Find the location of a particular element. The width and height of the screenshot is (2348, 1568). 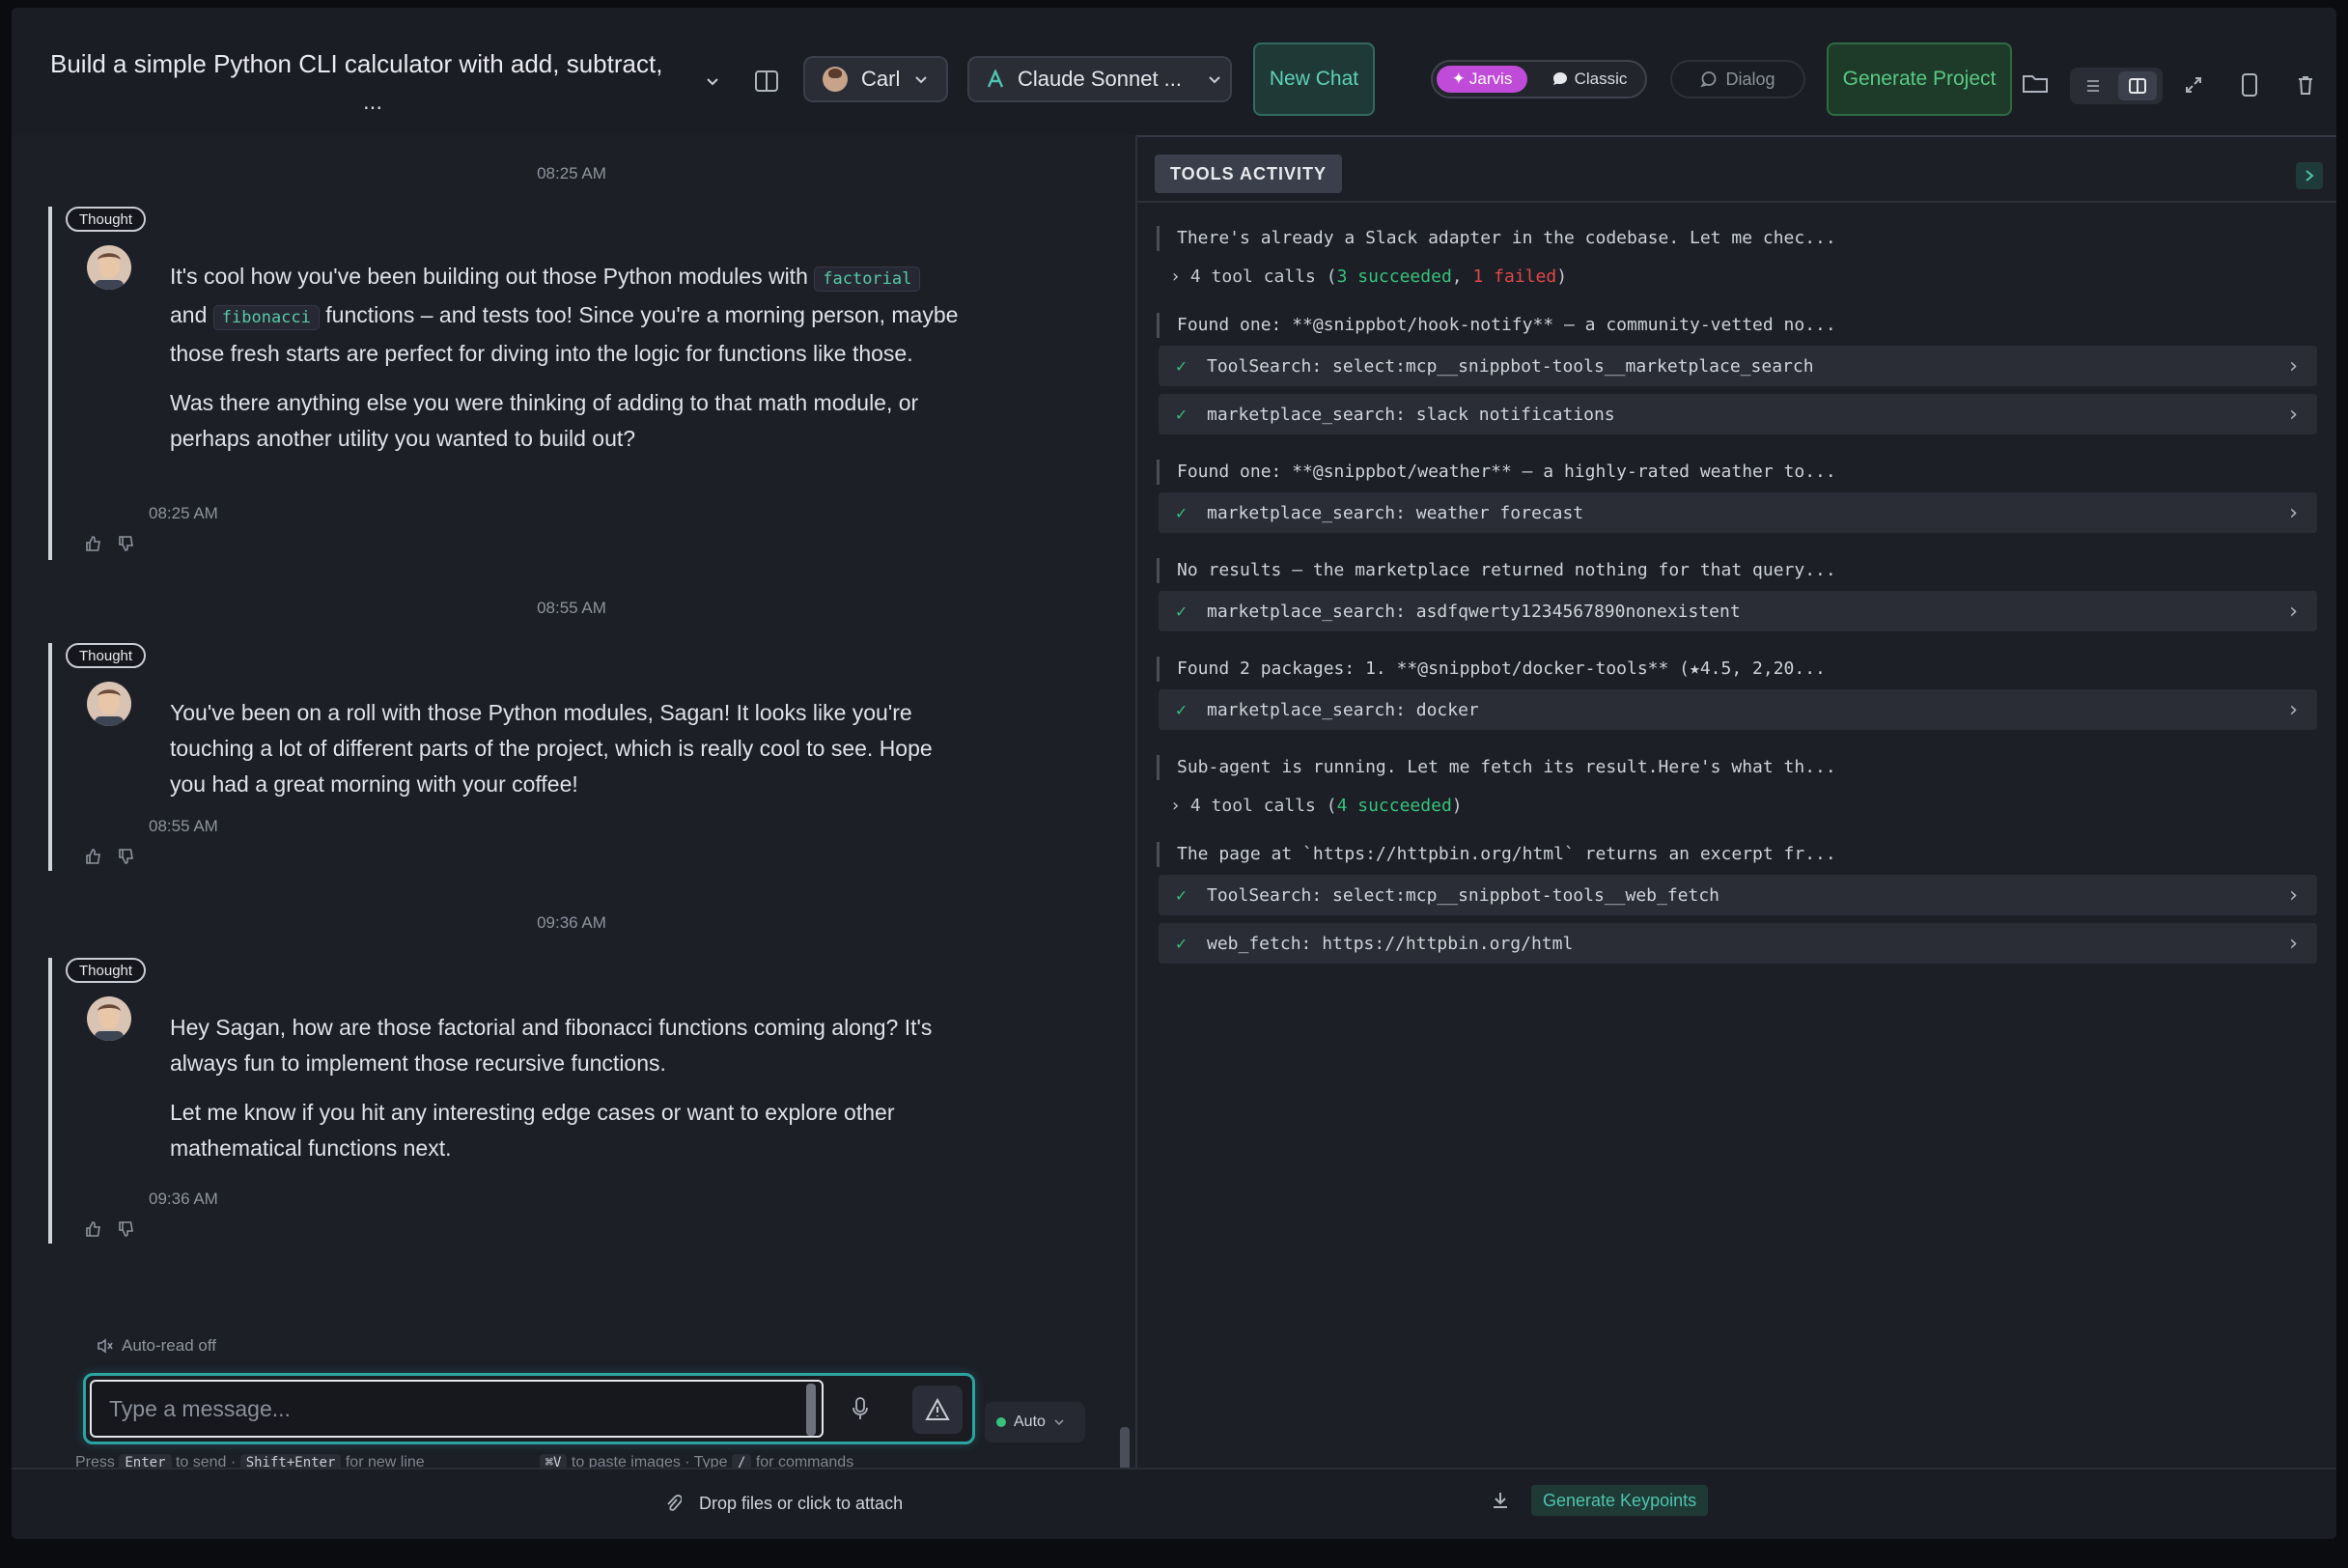

reaction-bar is located at coordinates (110, 859).